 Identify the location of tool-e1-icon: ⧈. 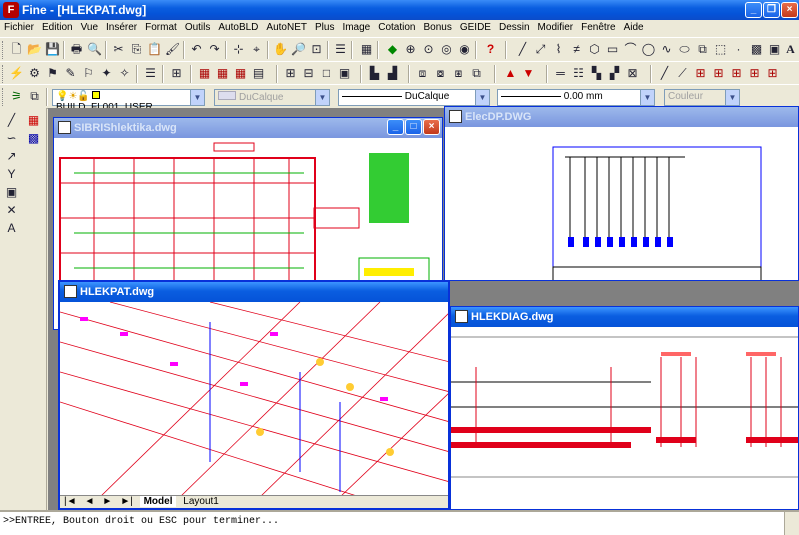
(422, 73).